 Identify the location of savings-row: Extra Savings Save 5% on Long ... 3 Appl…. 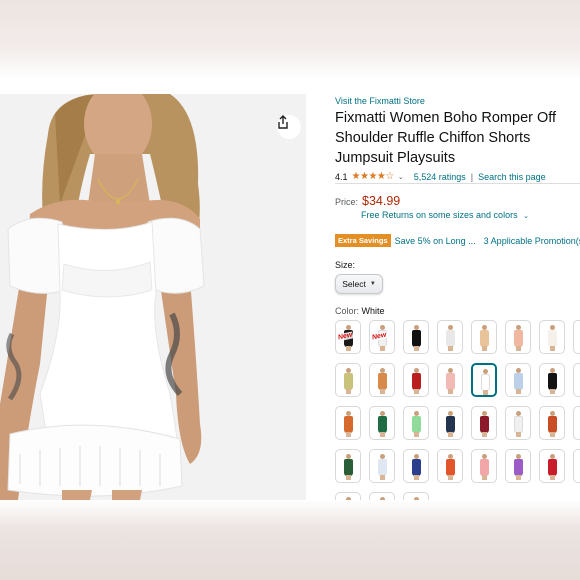
(457, 240).